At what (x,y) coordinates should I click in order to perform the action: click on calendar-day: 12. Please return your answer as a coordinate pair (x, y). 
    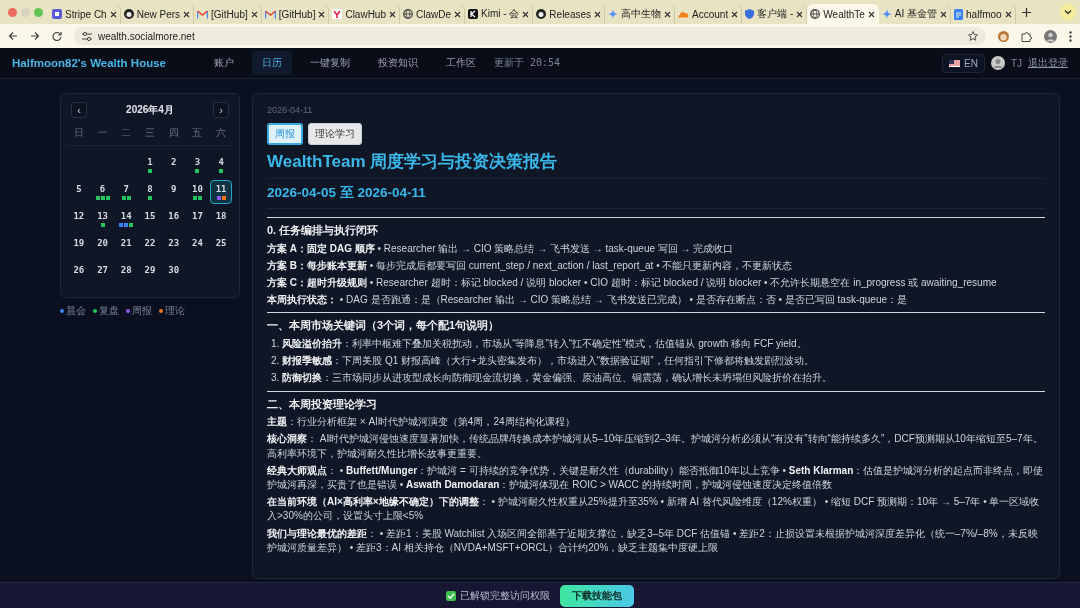
    Looking at the image, I should click on (79, 219).